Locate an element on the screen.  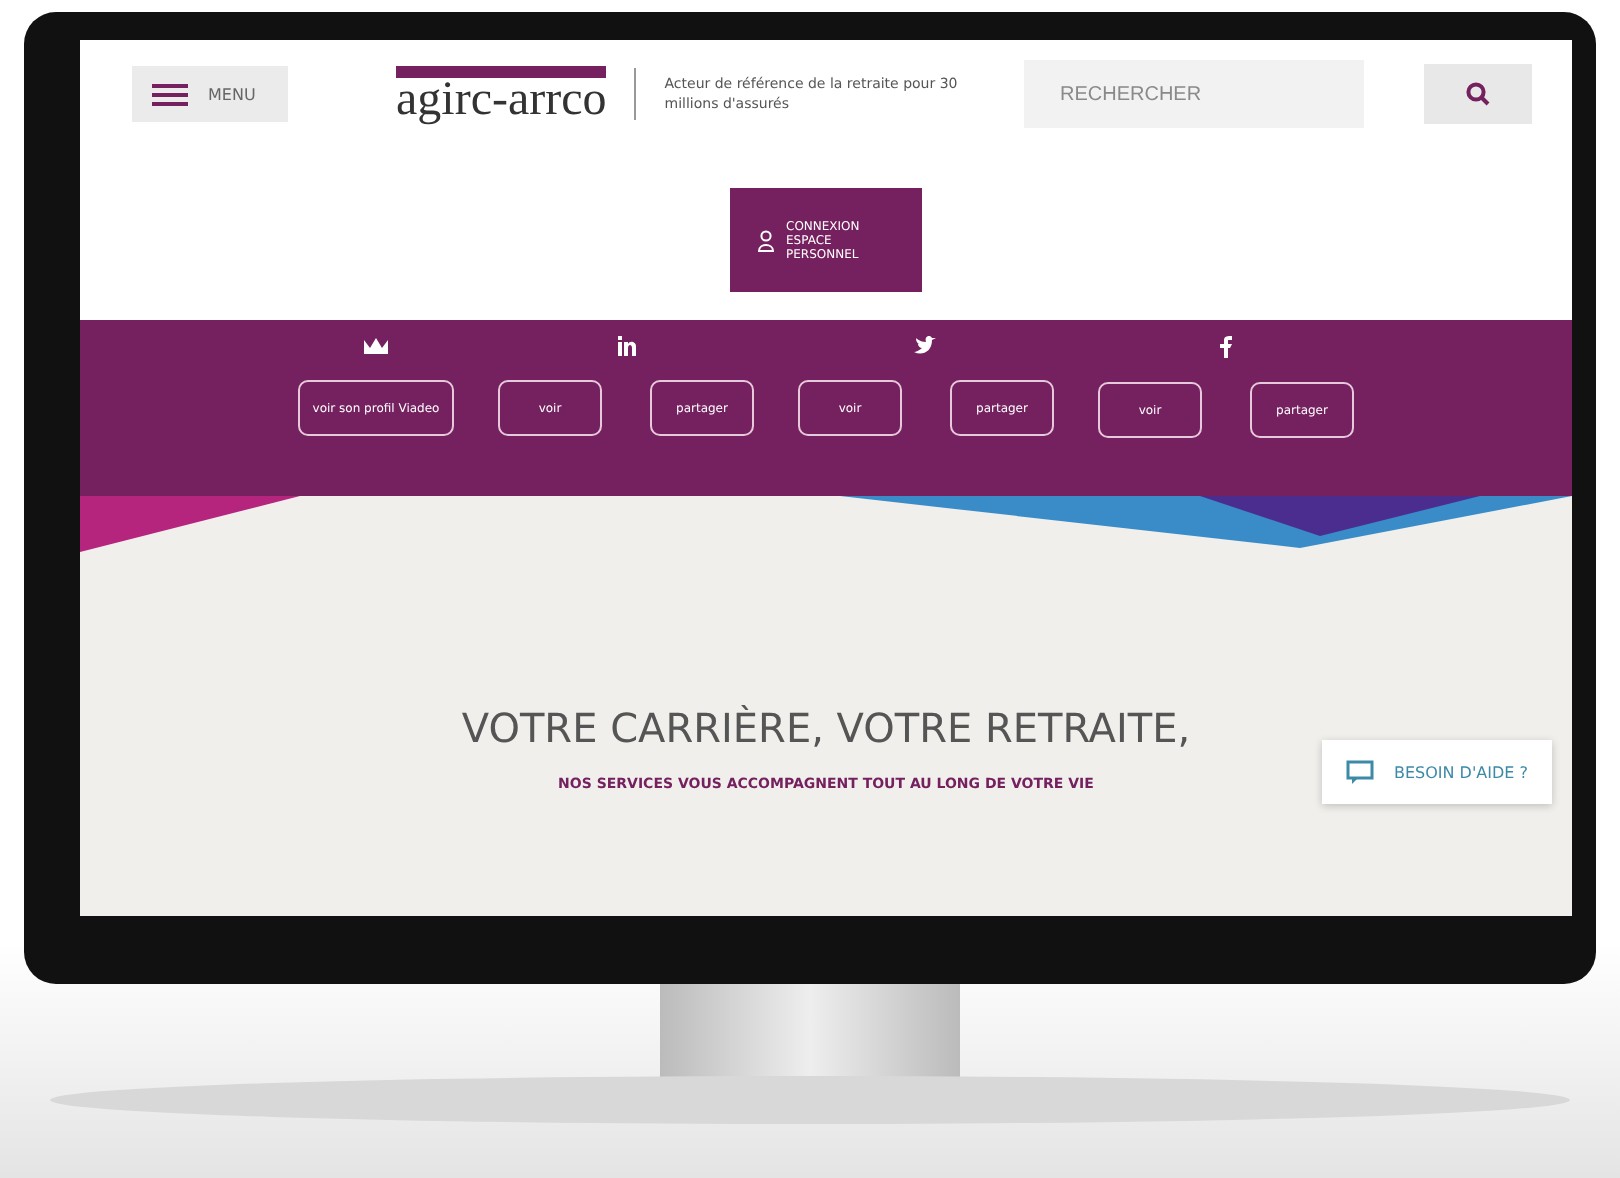
chat-icon is located at coordinates (1360, 772).